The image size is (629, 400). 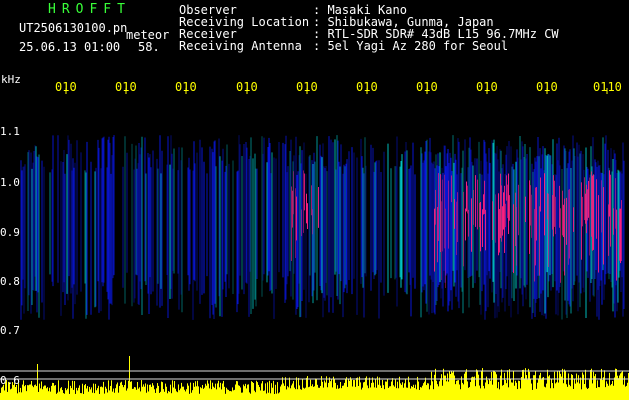 I want to click on freq-tick-1.0: 1.0, so click(x=10, y=182).